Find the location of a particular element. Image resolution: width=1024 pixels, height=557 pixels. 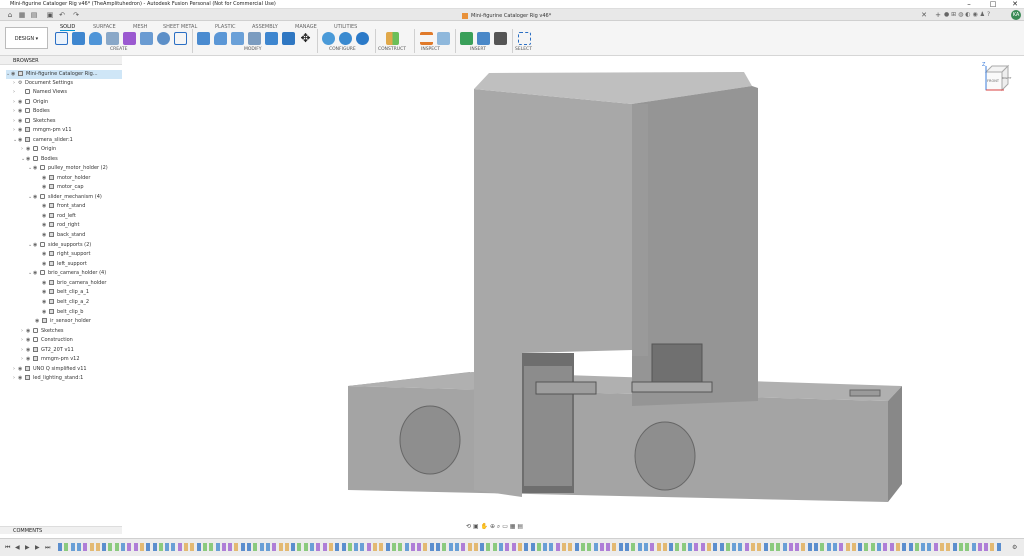

zoom-icon: ⊕ is located at coordinates (492, 526).